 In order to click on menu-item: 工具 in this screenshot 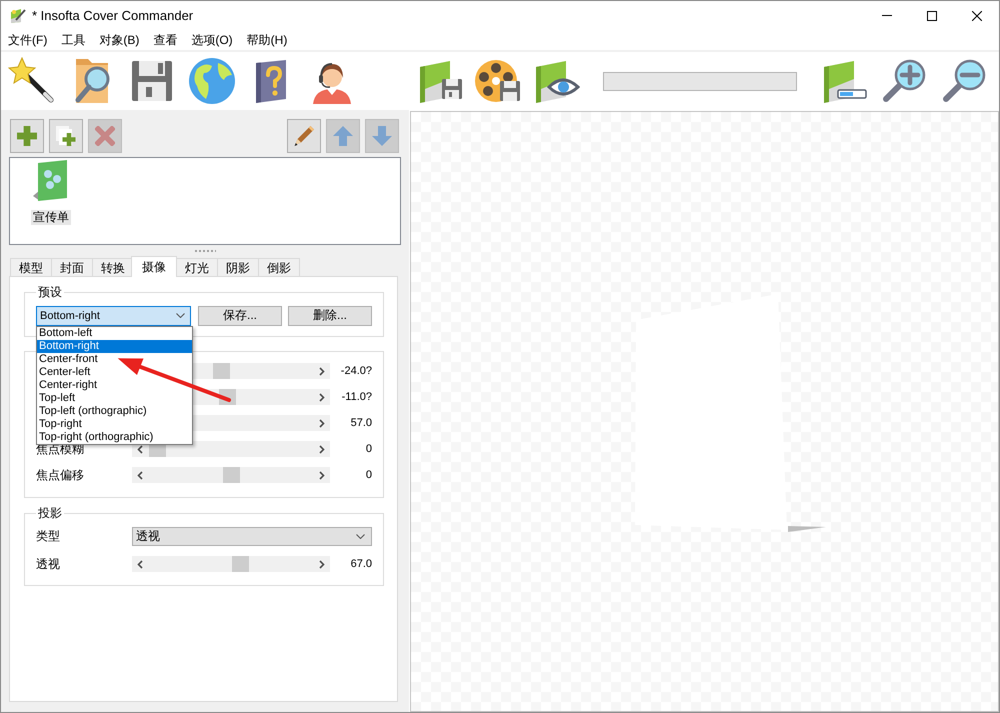, I will do `click(73, 40)`.